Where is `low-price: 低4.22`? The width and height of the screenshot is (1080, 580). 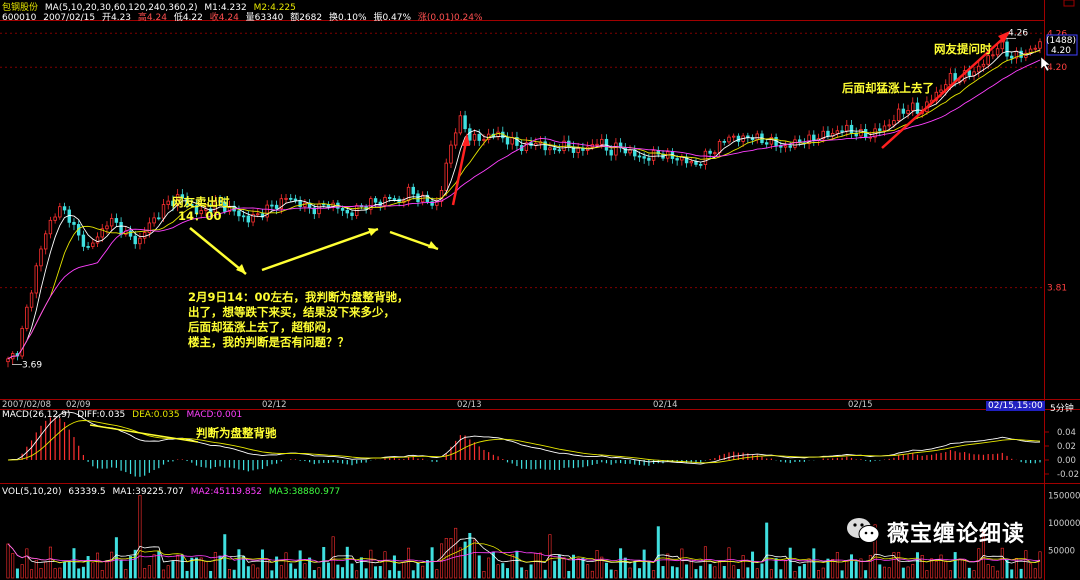
low-price: 低4.22 is located at coordinates (188, 18).